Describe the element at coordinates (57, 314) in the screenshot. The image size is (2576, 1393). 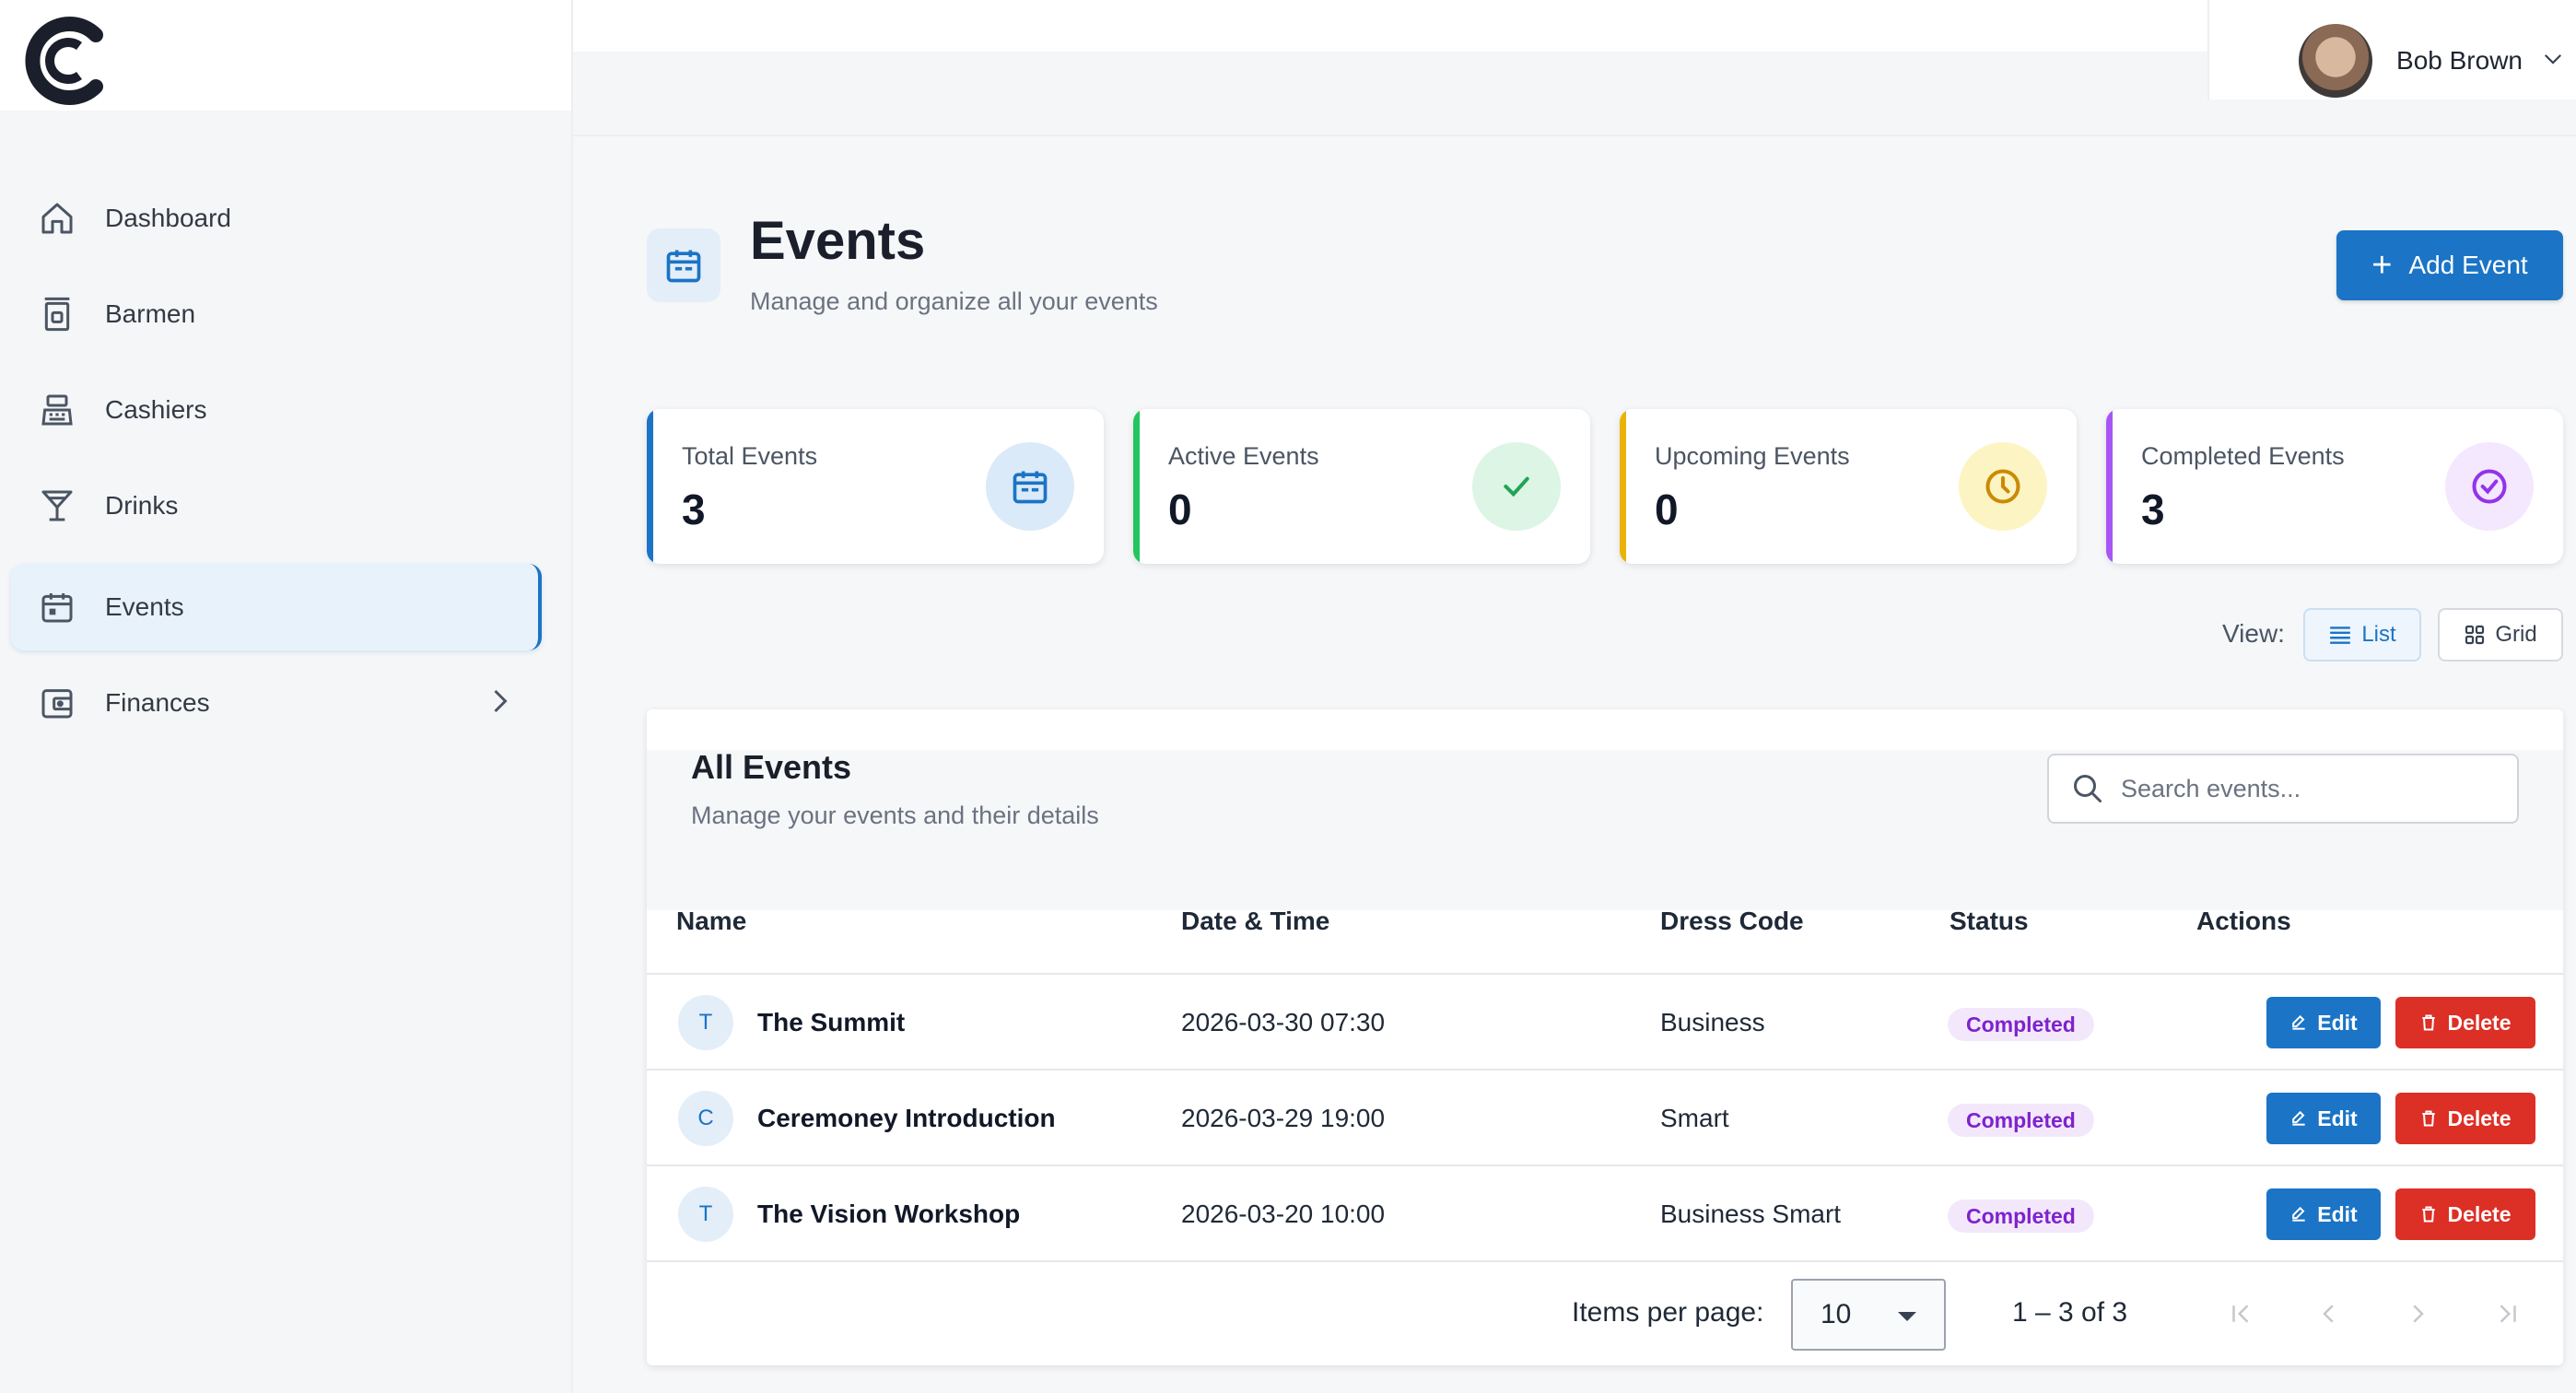
I see `barman-icon` at that location.